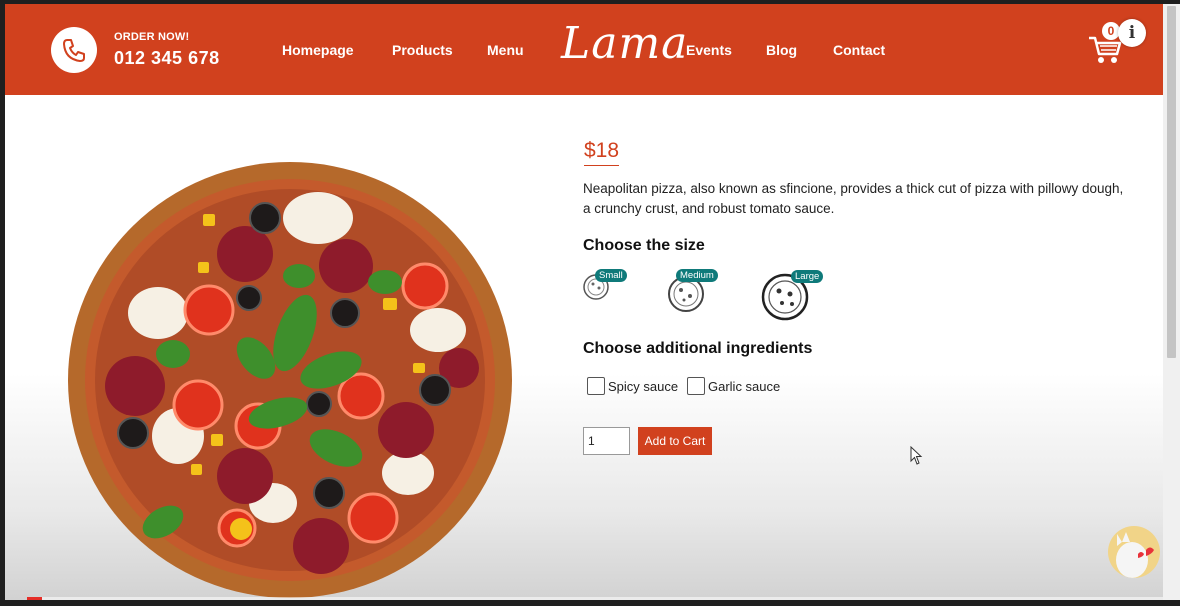 This screenshot has width=1180, height=606. Describe the element at coordinates (781, 50) in the screenshot. I see `nav-blog: Blog` at that location.